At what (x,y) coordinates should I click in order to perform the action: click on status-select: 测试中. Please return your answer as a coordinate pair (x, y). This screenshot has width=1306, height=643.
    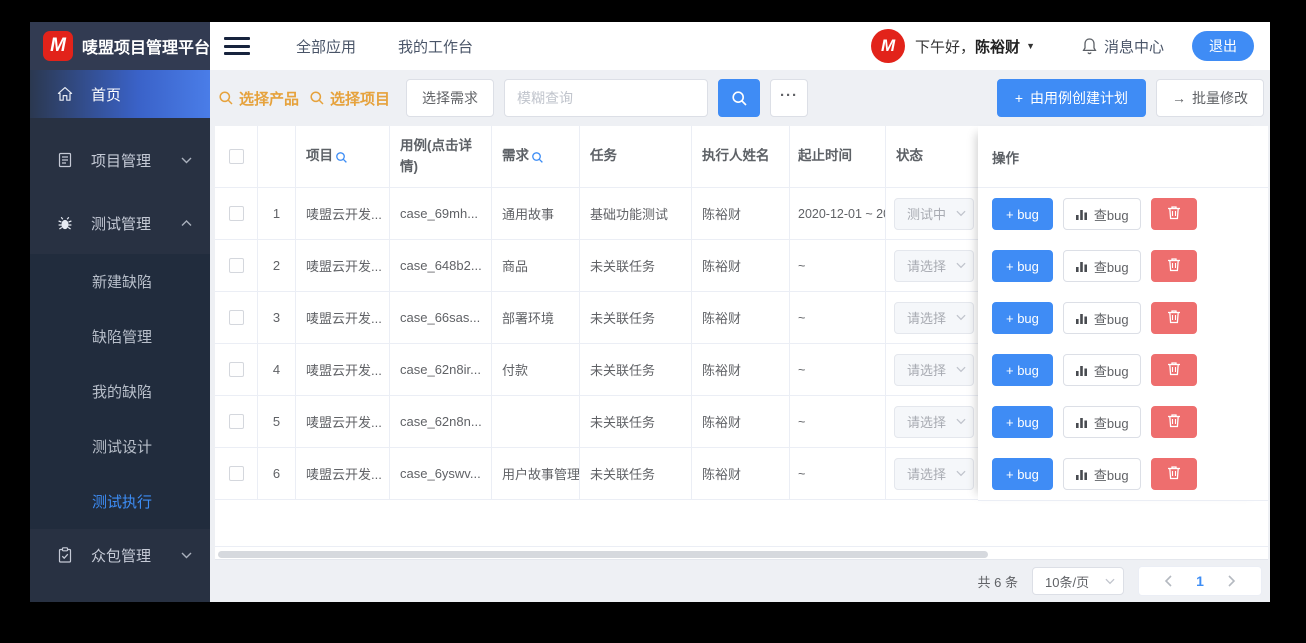
    Looking at the image, I should click on (934, 213).